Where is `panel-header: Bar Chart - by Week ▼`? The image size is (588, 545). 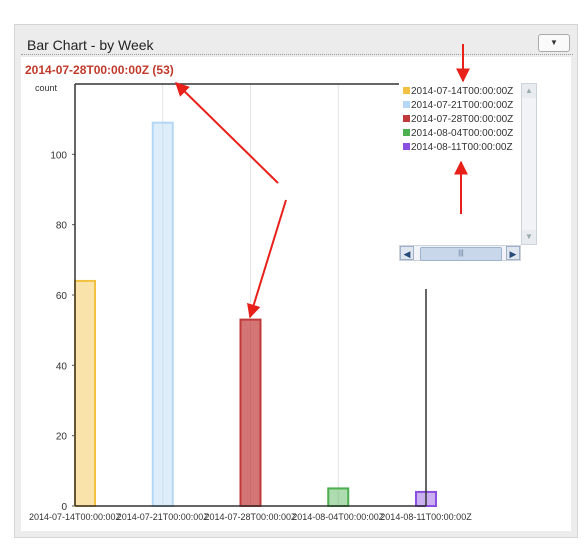
panel-header: Bar Chart - by Week ▼ is located at coordinates (296, 40).